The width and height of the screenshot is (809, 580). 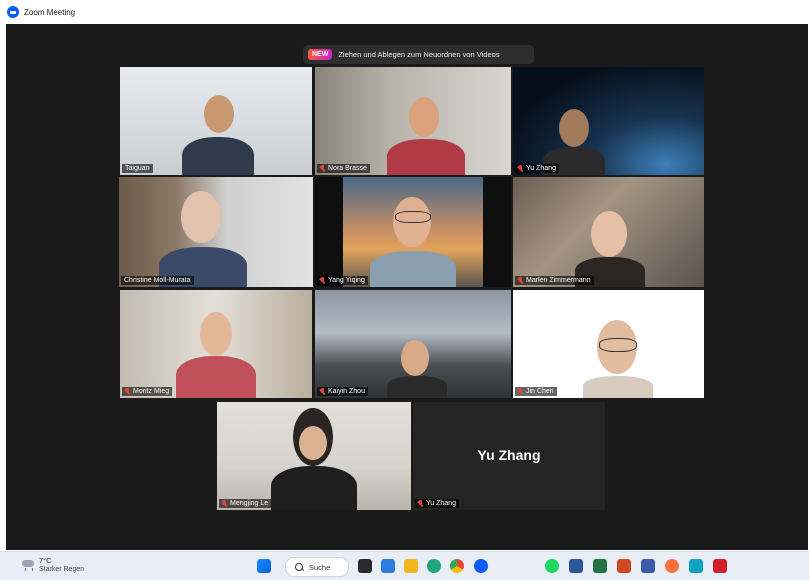 I want to click on video-tile-nora-brasse: Nora Brasse, so click(x=413, y=121).